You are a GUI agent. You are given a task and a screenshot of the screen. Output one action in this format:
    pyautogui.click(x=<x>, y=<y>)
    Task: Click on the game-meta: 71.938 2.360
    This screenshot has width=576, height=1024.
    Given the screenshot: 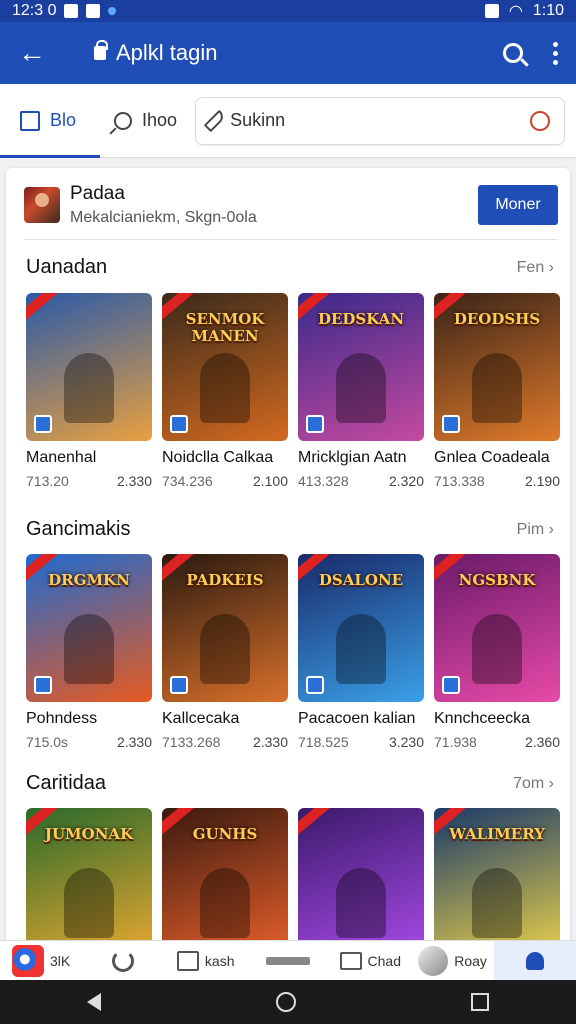 What is the action you would take?
    pyautogui.click(x=497, y=742)
    